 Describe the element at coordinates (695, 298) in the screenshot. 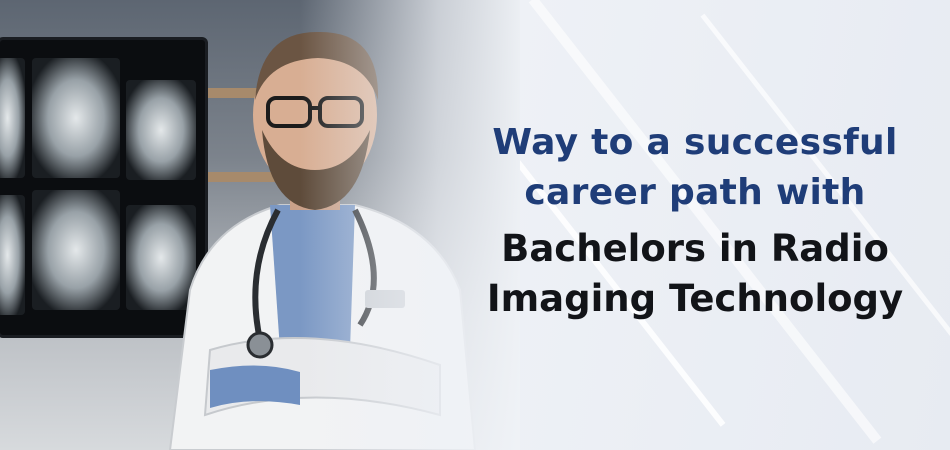

I see `headline-line-4: Imaging Technology` at that location.